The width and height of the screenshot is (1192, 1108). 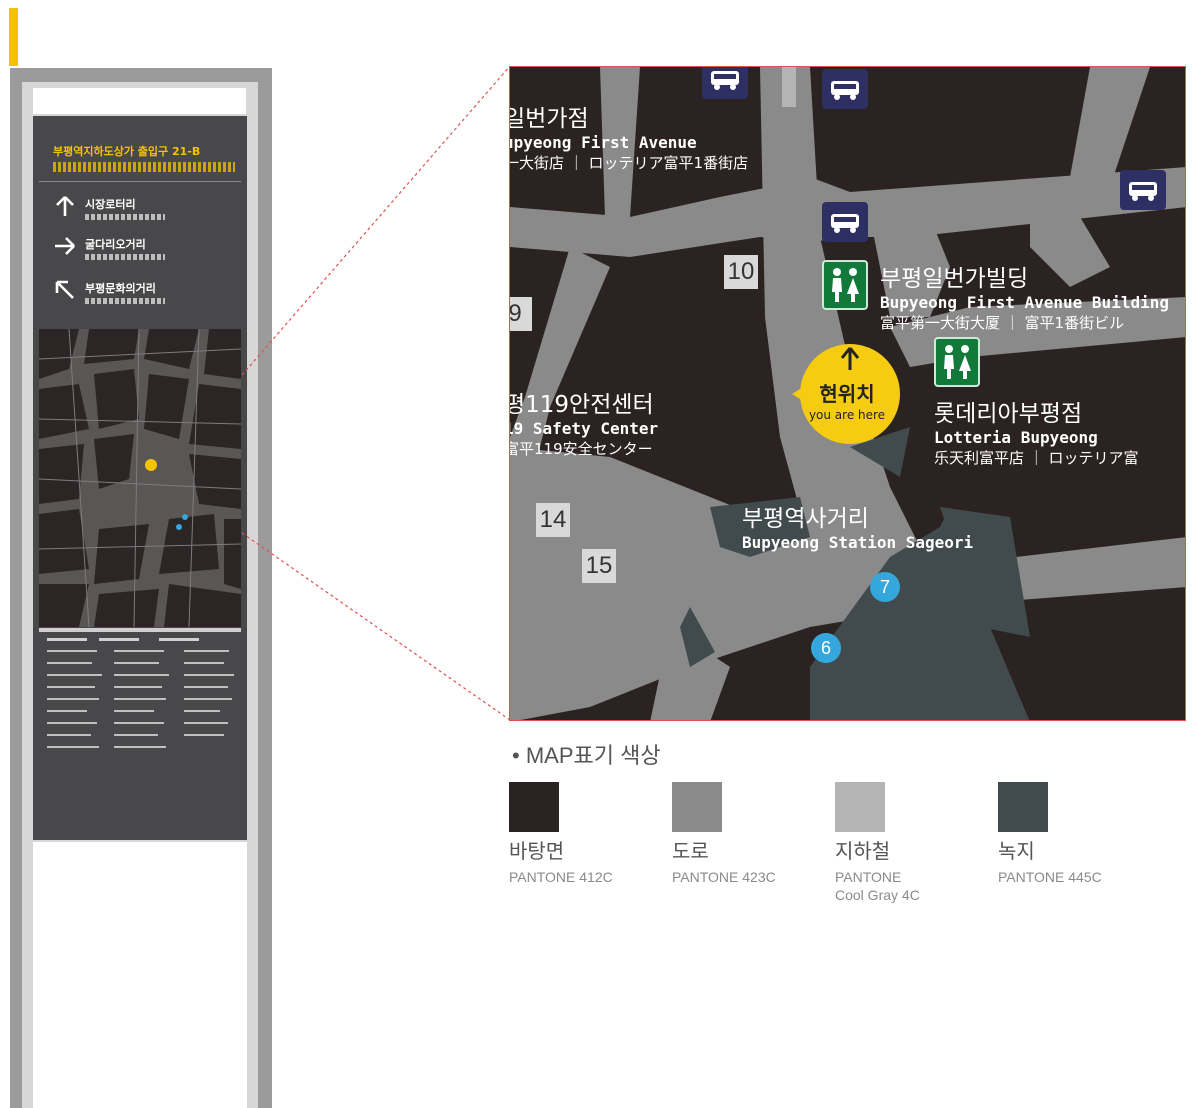 What do you see at coordinates (910, 843) in the screenshot?
I see `legend-item-subway: 지하철 PANTONE Cool Gray 4C` at bounding box center [910, 843].